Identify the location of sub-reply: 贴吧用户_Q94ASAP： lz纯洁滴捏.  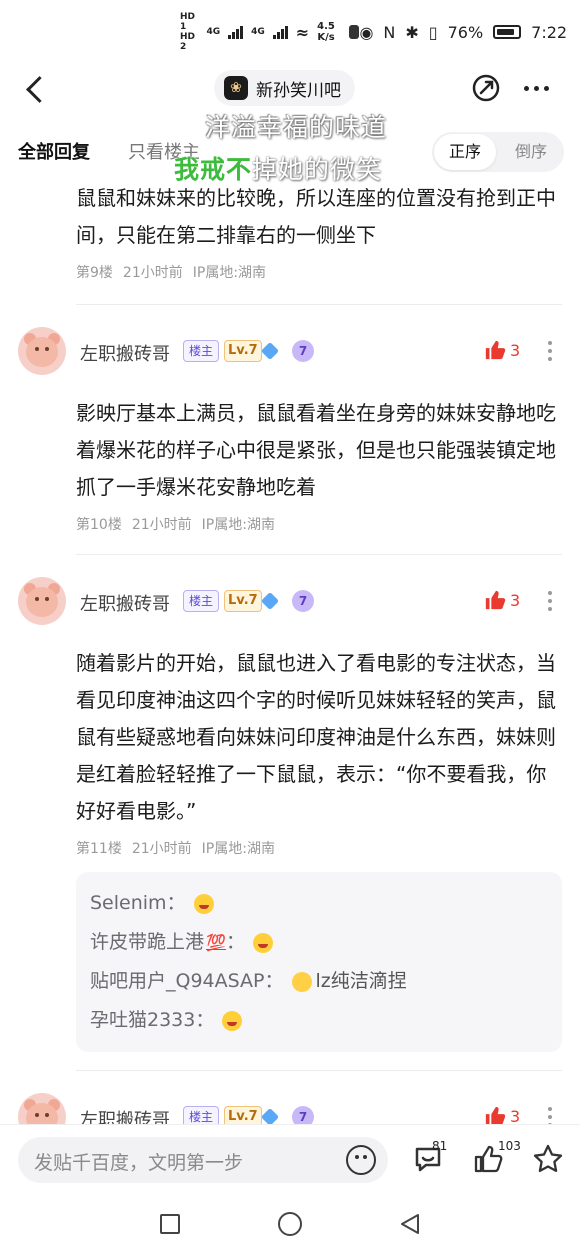
(319, 981).